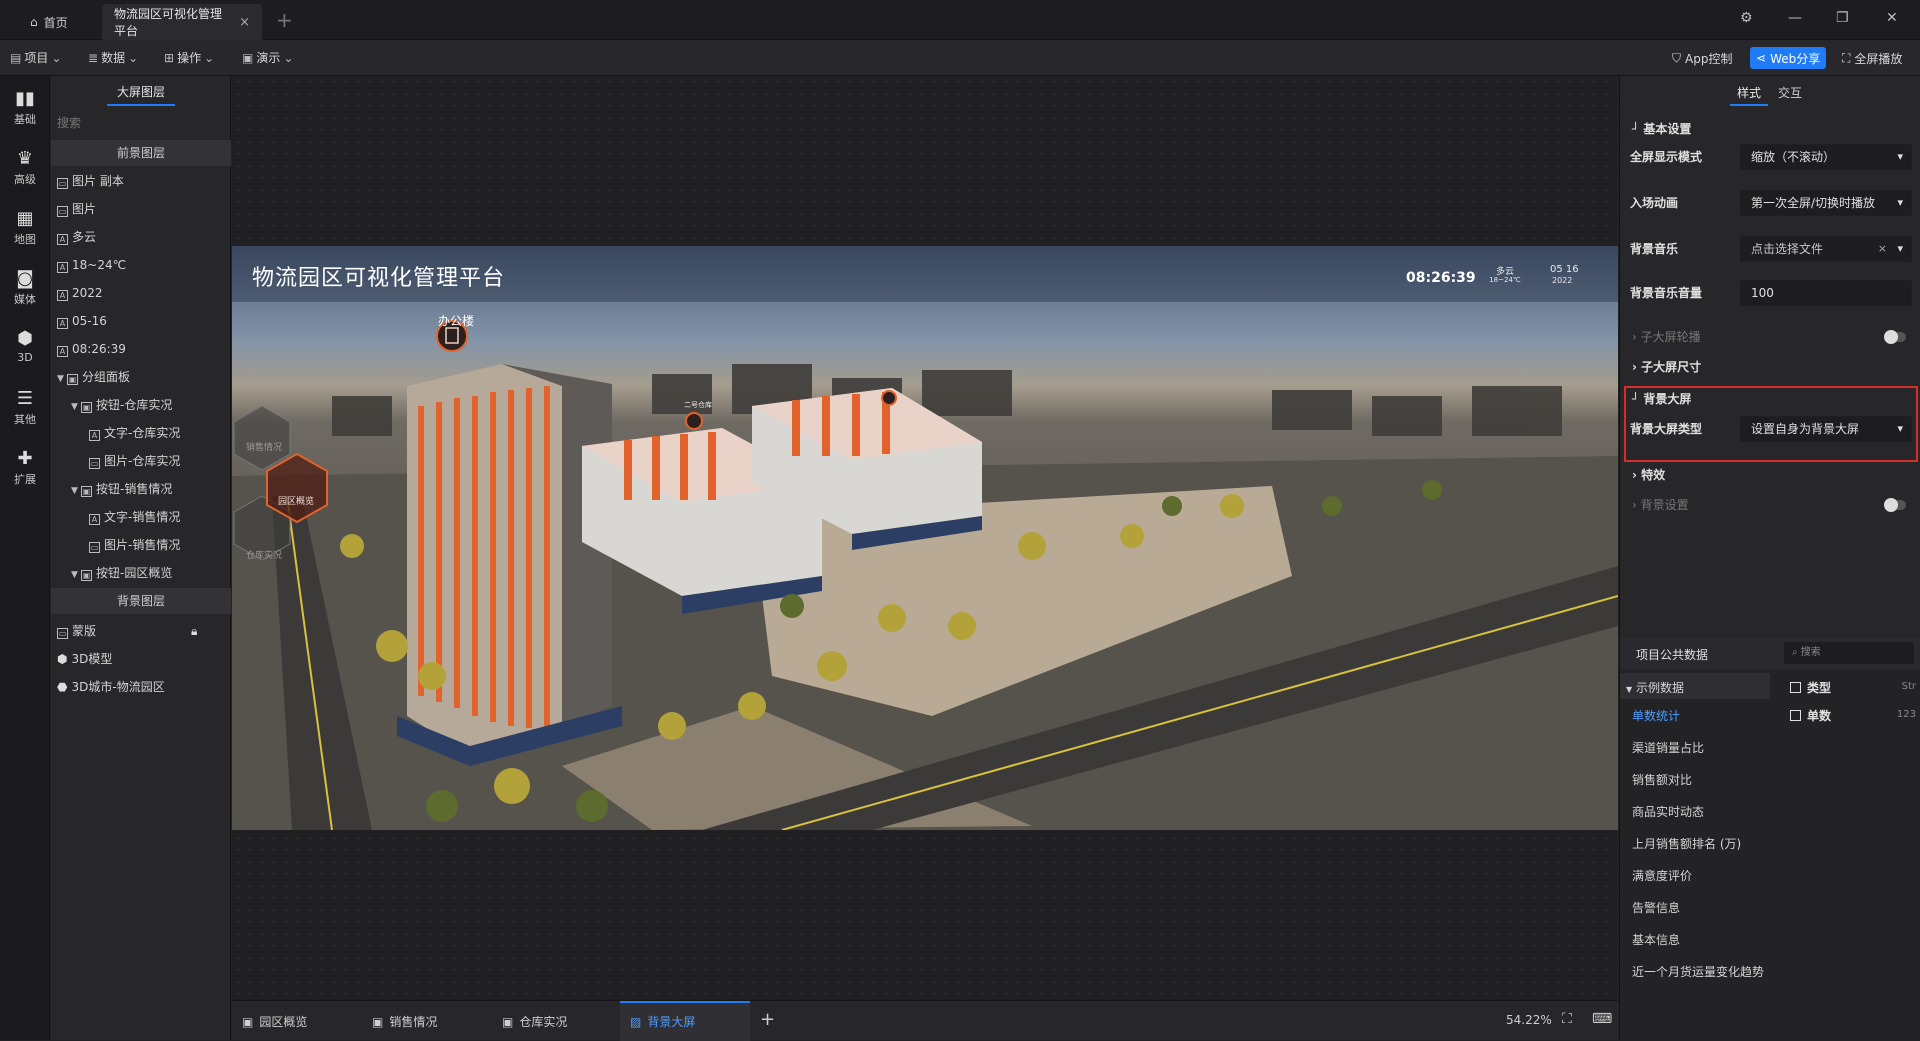 The width and height of the screenshot is (1920, 1041). I want to click on bg-volume-input: 100, so click(1826, 293).